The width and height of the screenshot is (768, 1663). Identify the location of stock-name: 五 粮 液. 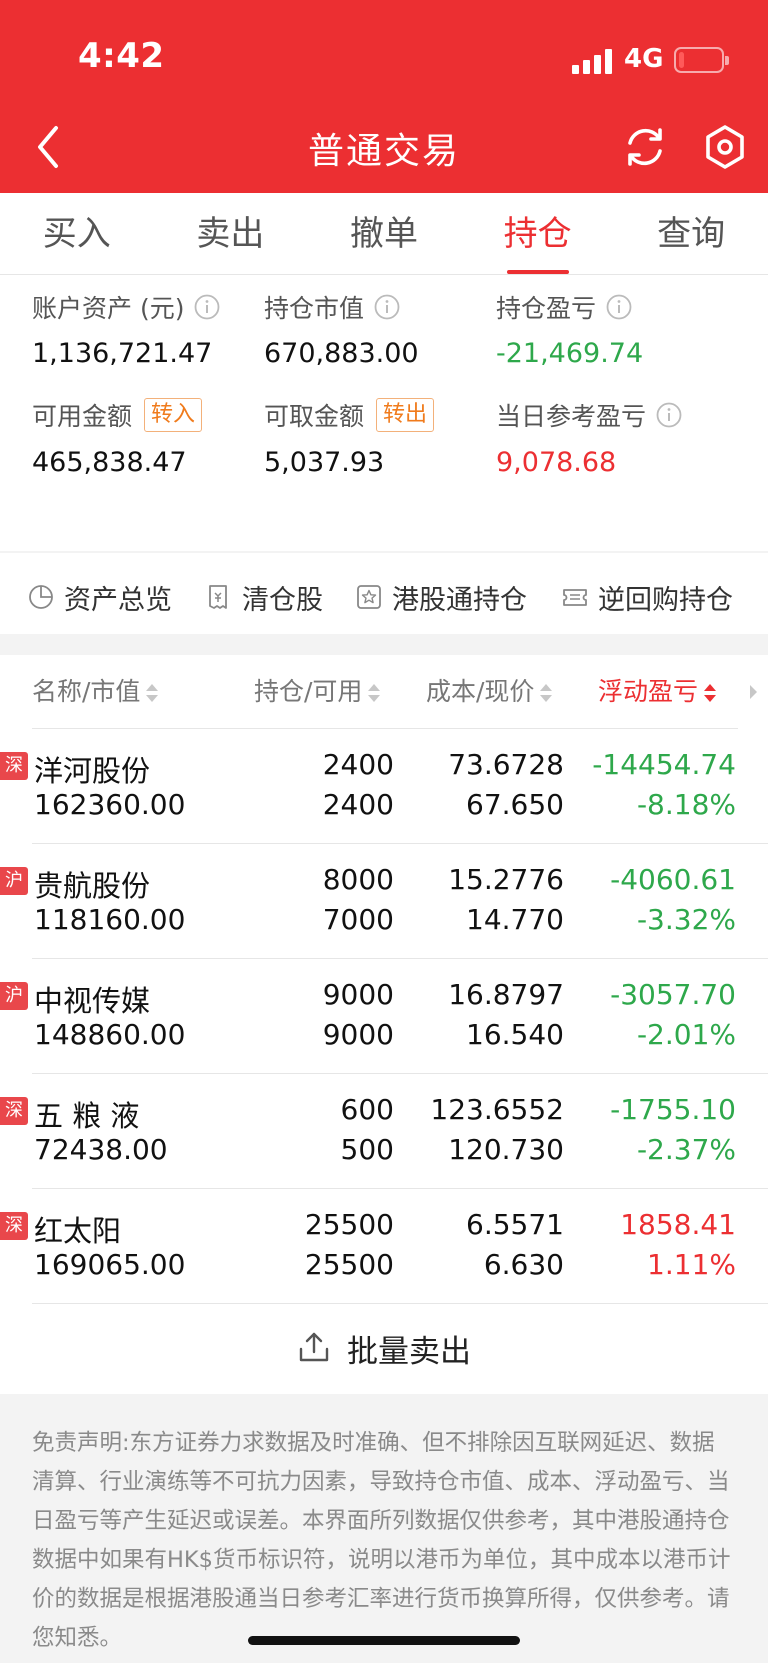
(87, 1116).